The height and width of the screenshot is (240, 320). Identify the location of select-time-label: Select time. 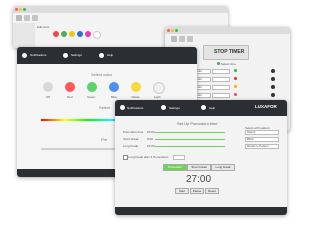
(228, 64).